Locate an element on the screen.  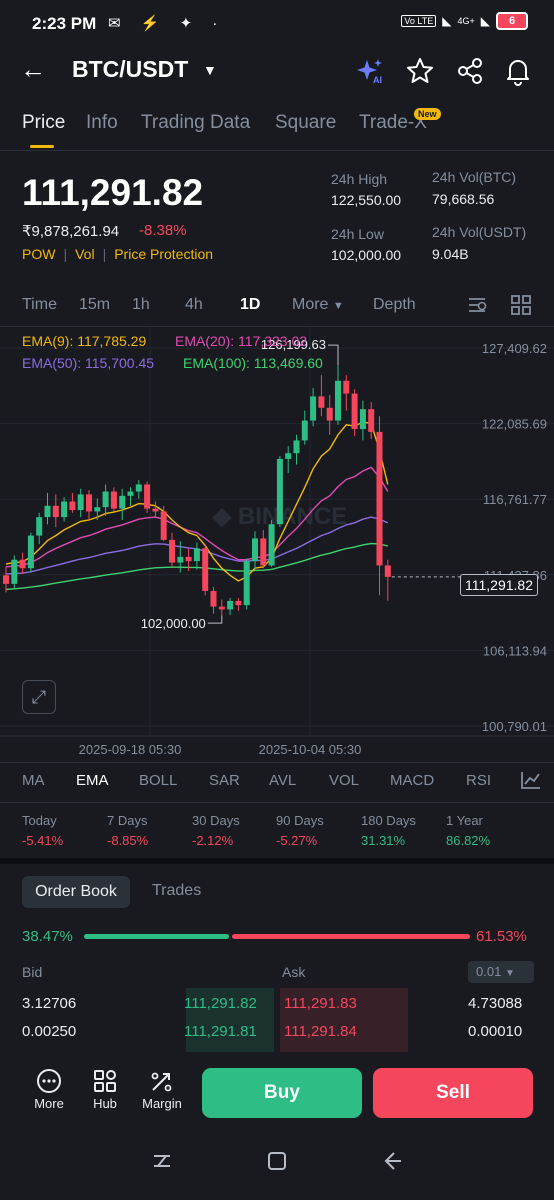
x-axis-label: 2025-09-18 05:30 is located at coordinates (130, 749).